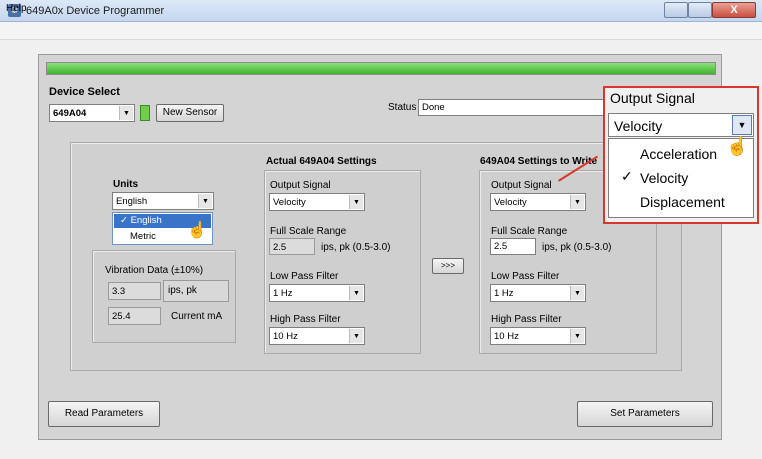 This screenshot has height=459, width=762. Describe the element at coordinates (308, 231) in the screenshot. I see `actual-fsr-label: Full Scale Range` at that location.